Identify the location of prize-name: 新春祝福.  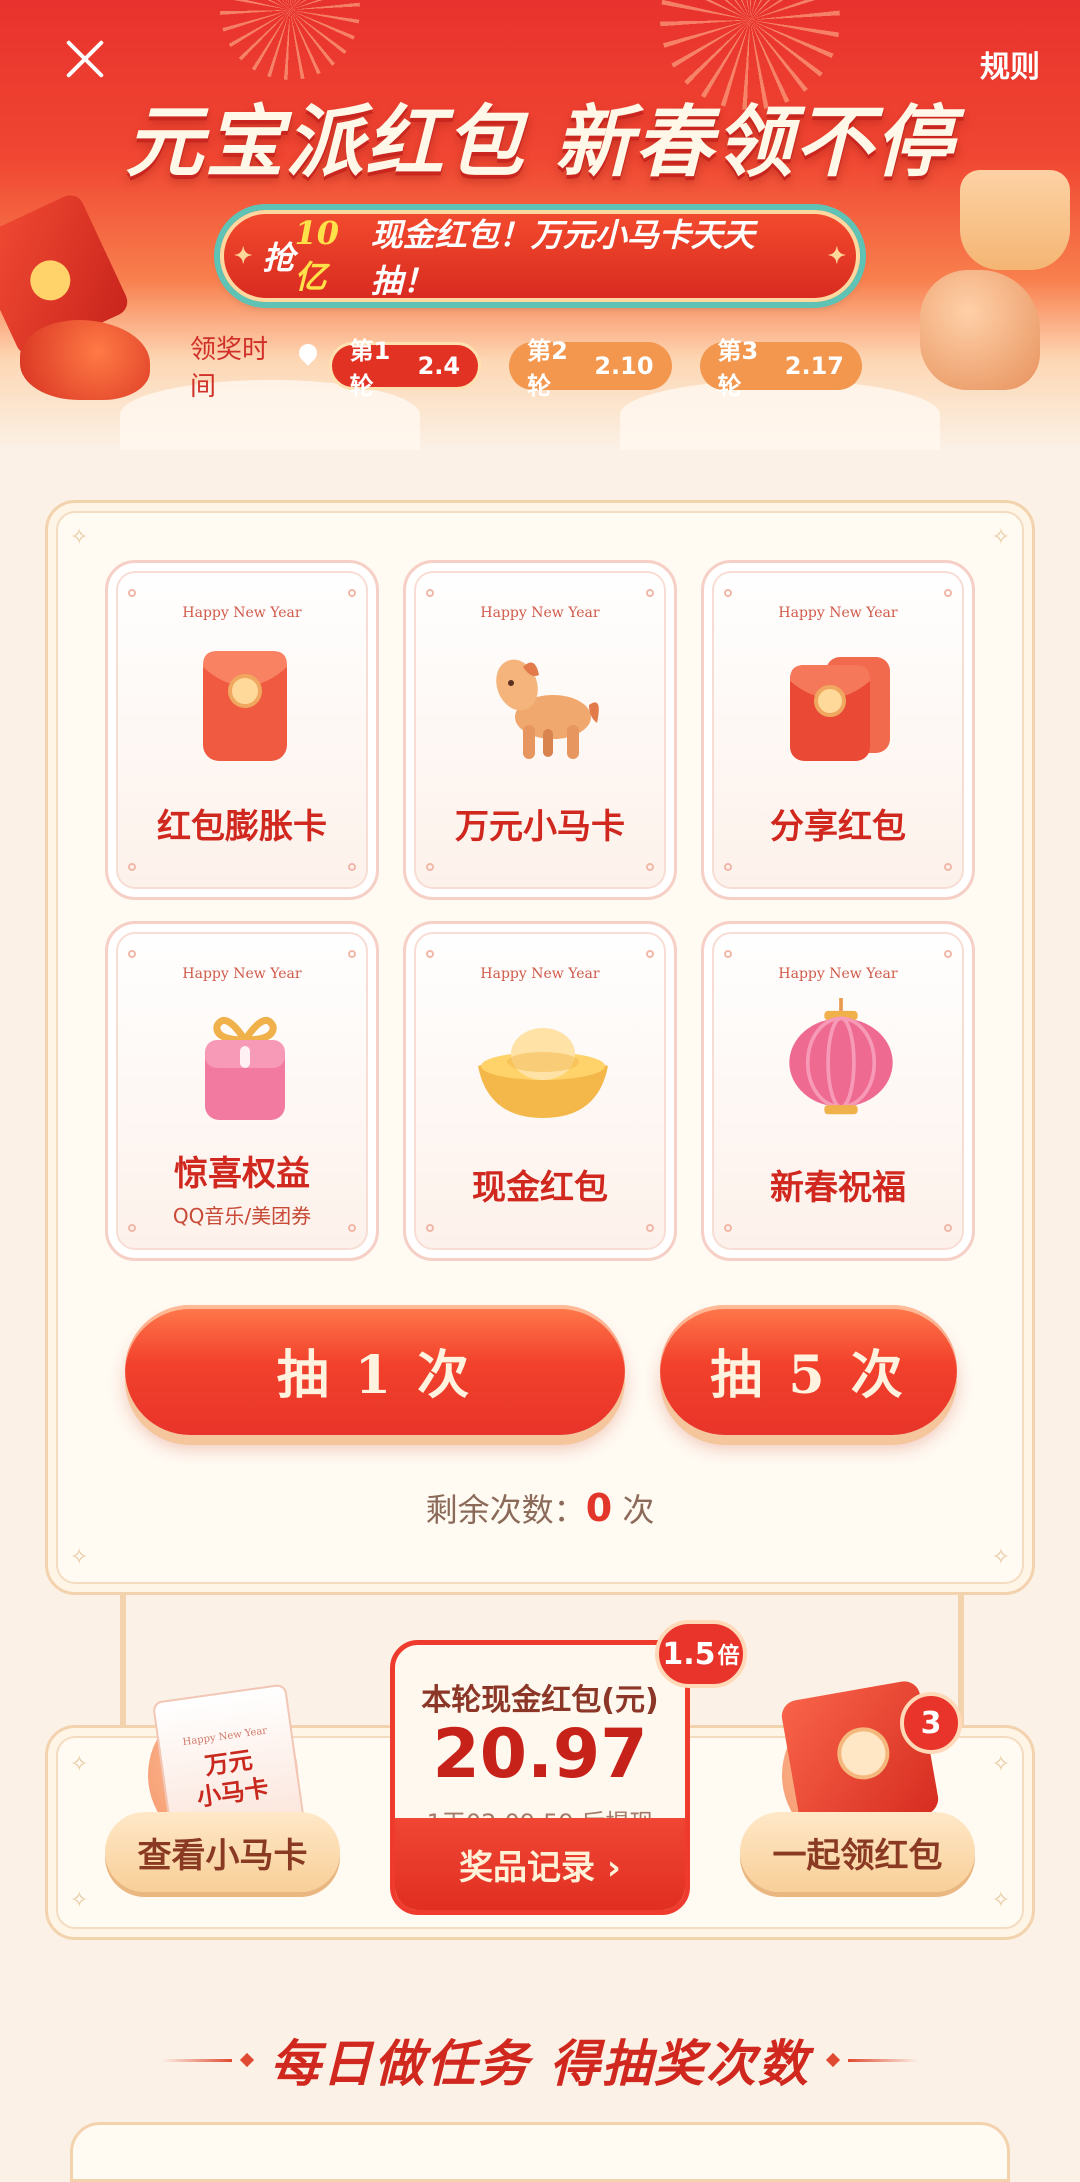
(838, 1188).